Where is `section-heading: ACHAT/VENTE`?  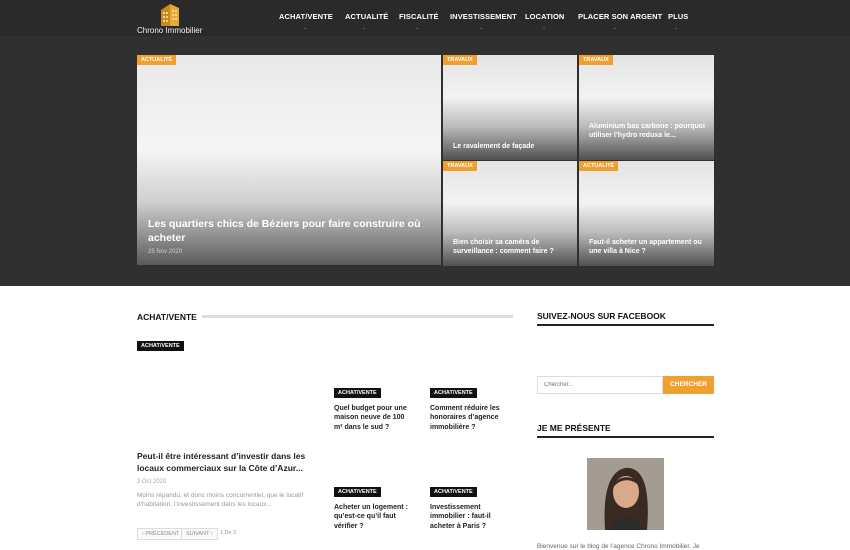 section-heading: ACHAT/VENTE is located at coordinates (167, 317).